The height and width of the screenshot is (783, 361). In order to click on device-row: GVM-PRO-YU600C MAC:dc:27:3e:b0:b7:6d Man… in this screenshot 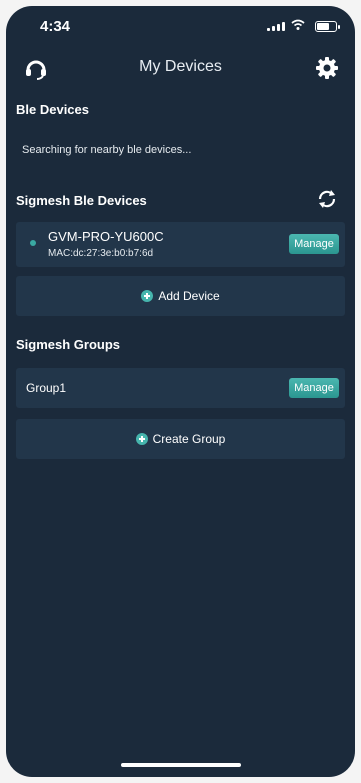, I will do `click(180, 244)`.